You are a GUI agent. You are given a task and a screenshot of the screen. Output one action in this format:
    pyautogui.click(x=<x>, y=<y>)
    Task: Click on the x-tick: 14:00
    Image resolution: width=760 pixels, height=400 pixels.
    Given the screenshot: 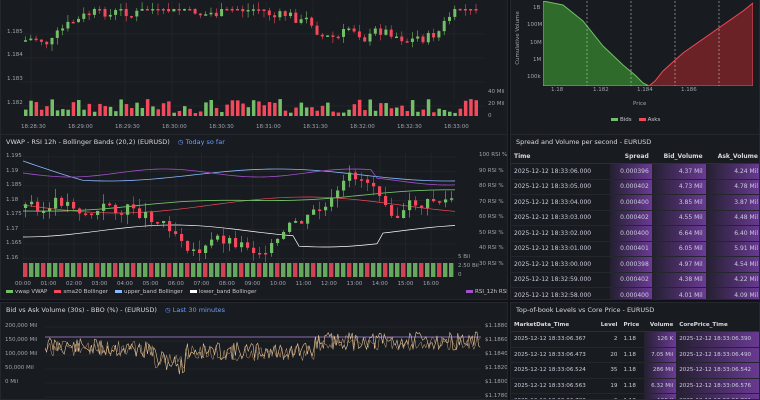 What is the action you would take?
    pyautogui.click(x=380, y=284)
    